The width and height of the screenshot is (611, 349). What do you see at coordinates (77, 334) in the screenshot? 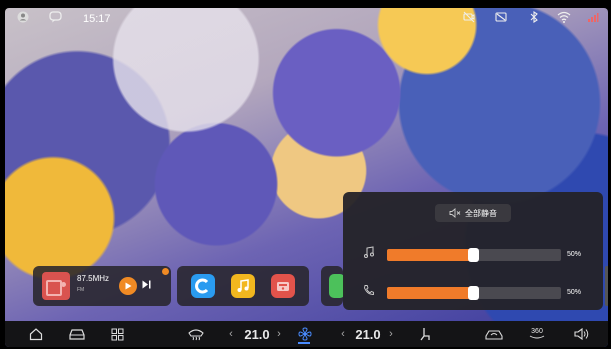
I see `car-icon` at bounding box center [77, 334].